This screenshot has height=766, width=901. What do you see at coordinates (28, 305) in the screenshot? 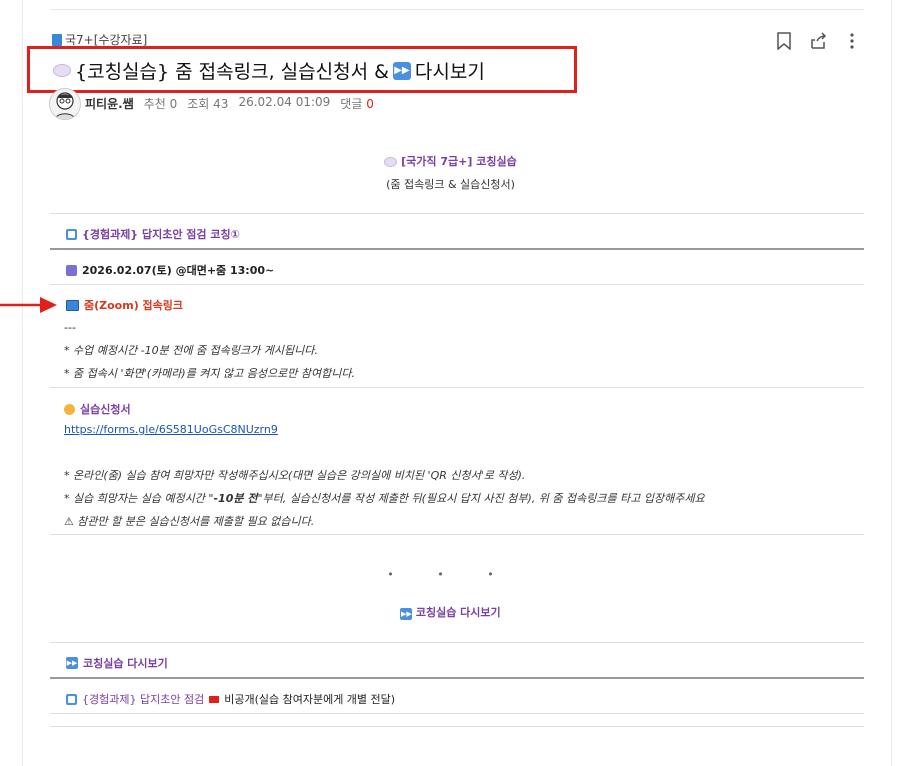
I see `red-arrow-annotation` at bounding box center [28, 305].